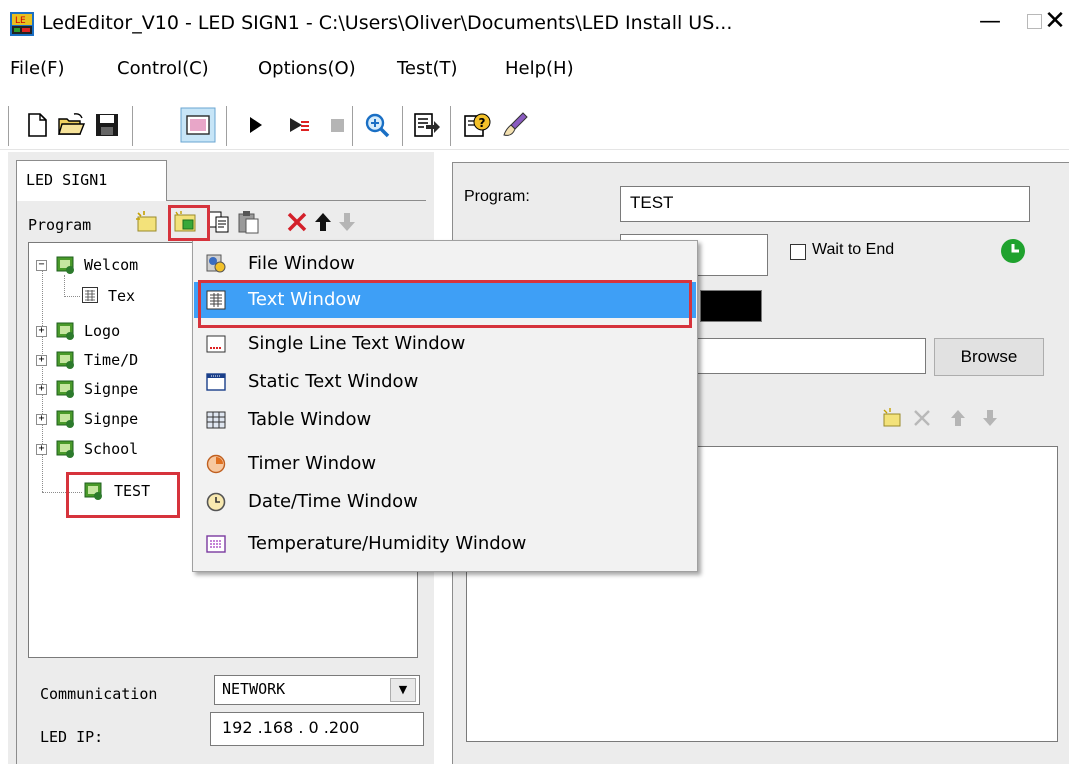  What do you see at coordinates (255, 125) in the screenshot?
I see `play-icon` at bounding box center [255, 125].